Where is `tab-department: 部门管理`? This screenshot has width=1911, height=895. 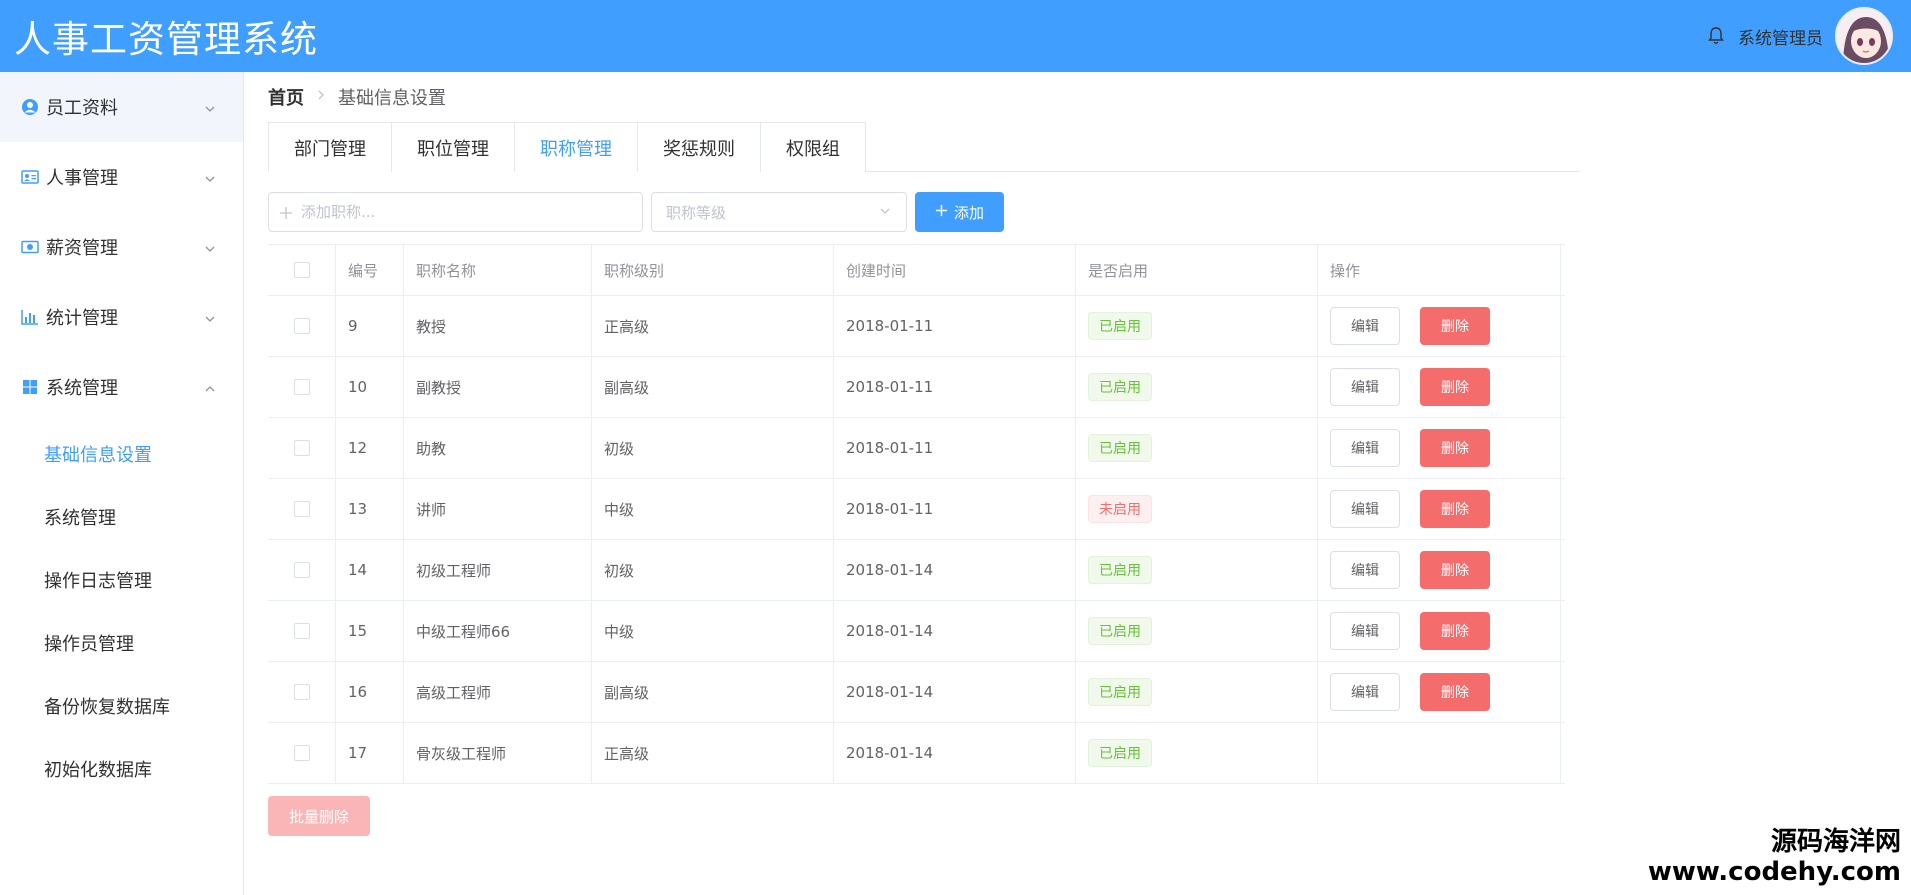
tab-department: 部门管理 is located at coordinates (330, 147).